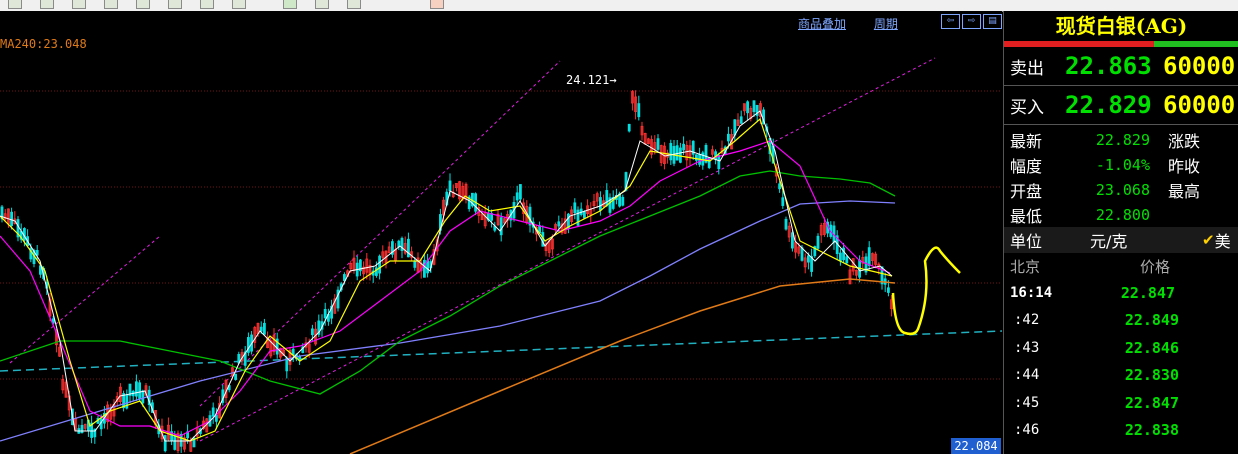 This screenshot has width=1238, height=454. What do you see at coordinates (1199, 105) in the screenshot?
I see `buy-volume: 60000` at bounding box center [1199, 105].